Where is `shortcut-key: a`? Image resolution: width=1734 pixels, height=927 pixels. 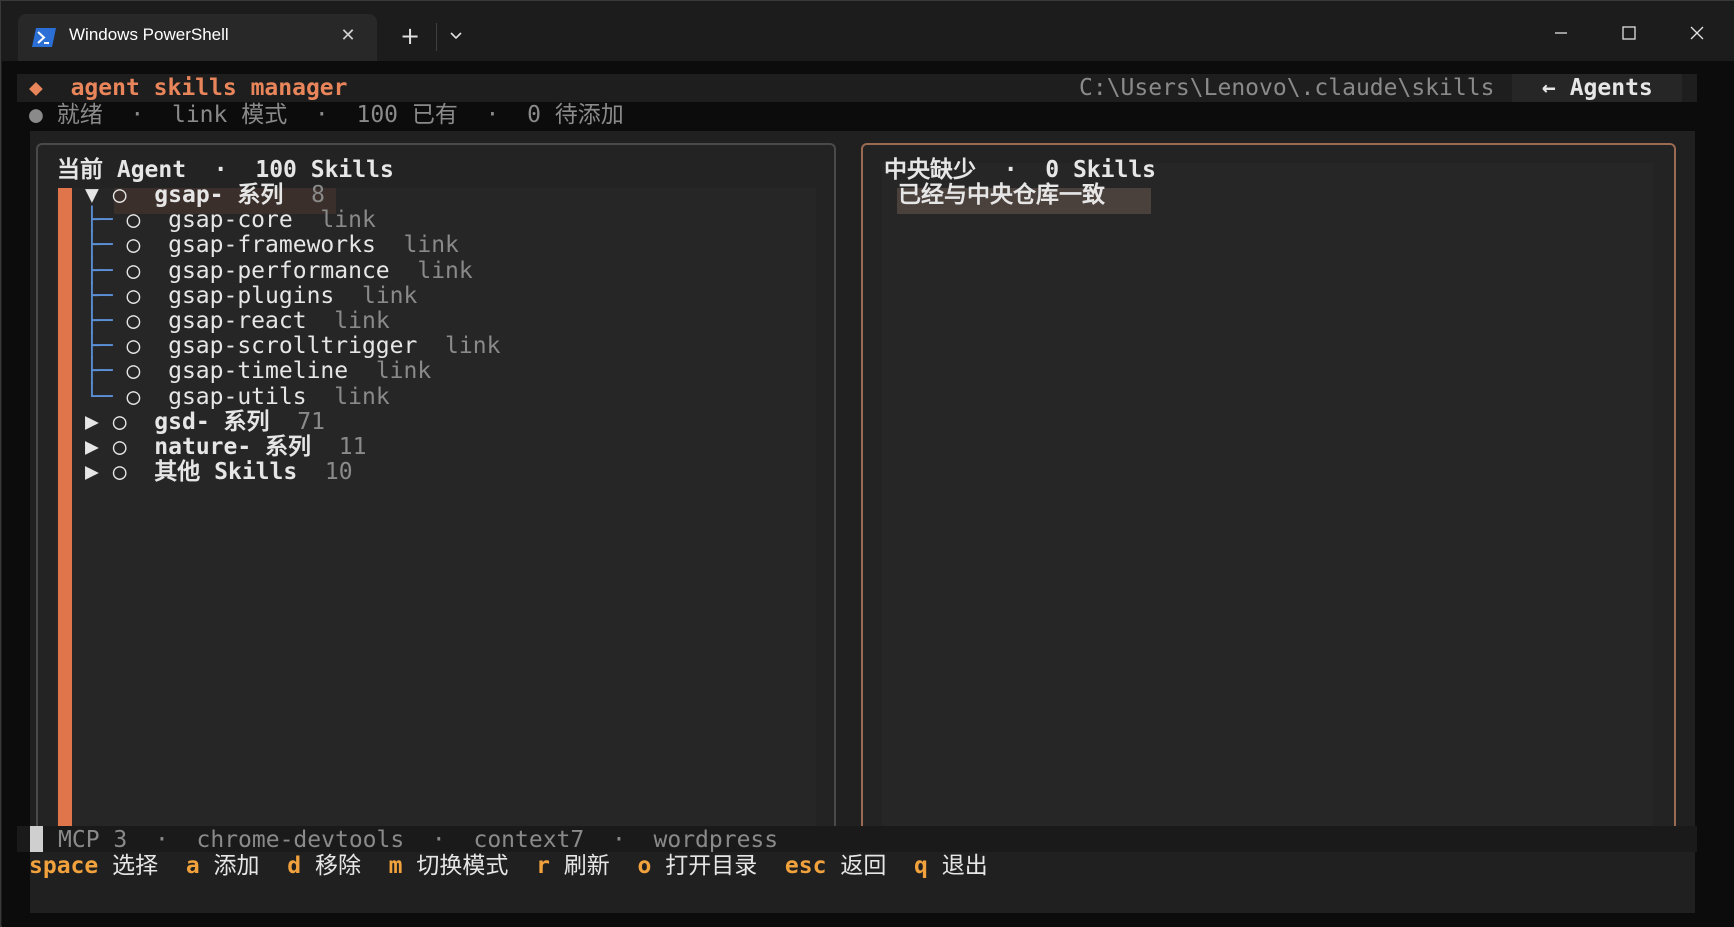 shortcut-key: a is located at coordinates (192, 866).